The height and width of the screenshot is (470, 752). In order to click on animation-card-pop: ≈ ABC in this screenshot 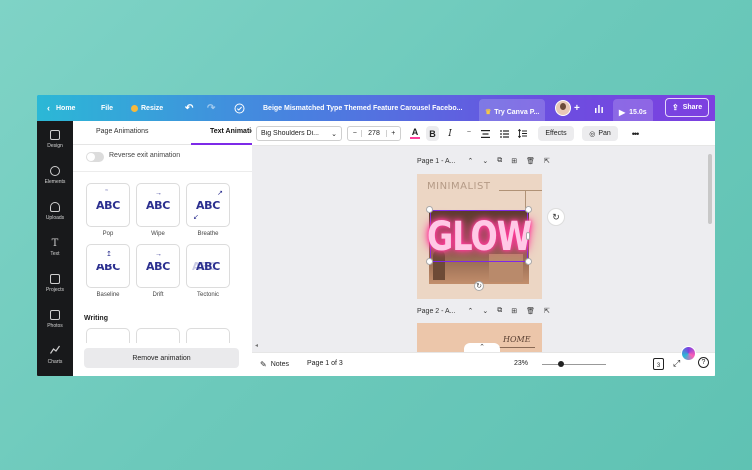, I will do `click(108, 205)`.